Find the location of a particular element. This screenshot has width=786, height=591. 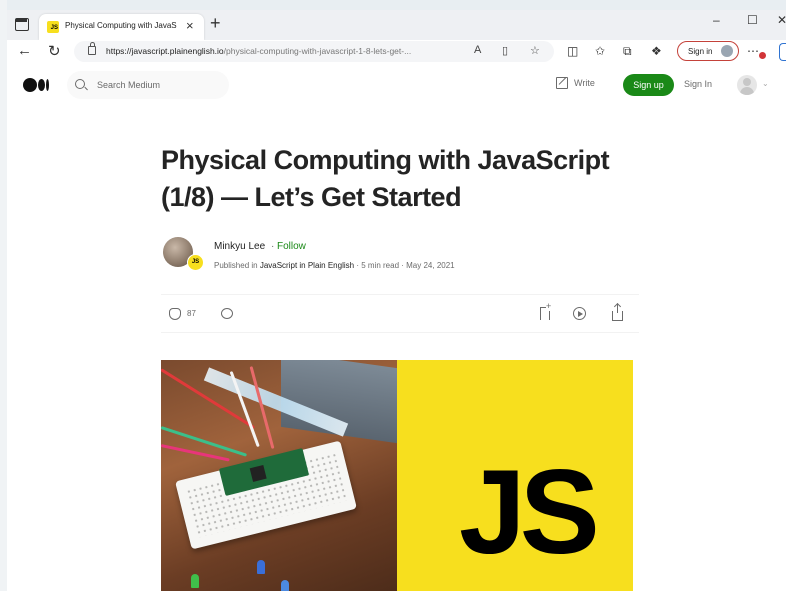

extensions-icon: ❖ is located at coordinates (656, 51).